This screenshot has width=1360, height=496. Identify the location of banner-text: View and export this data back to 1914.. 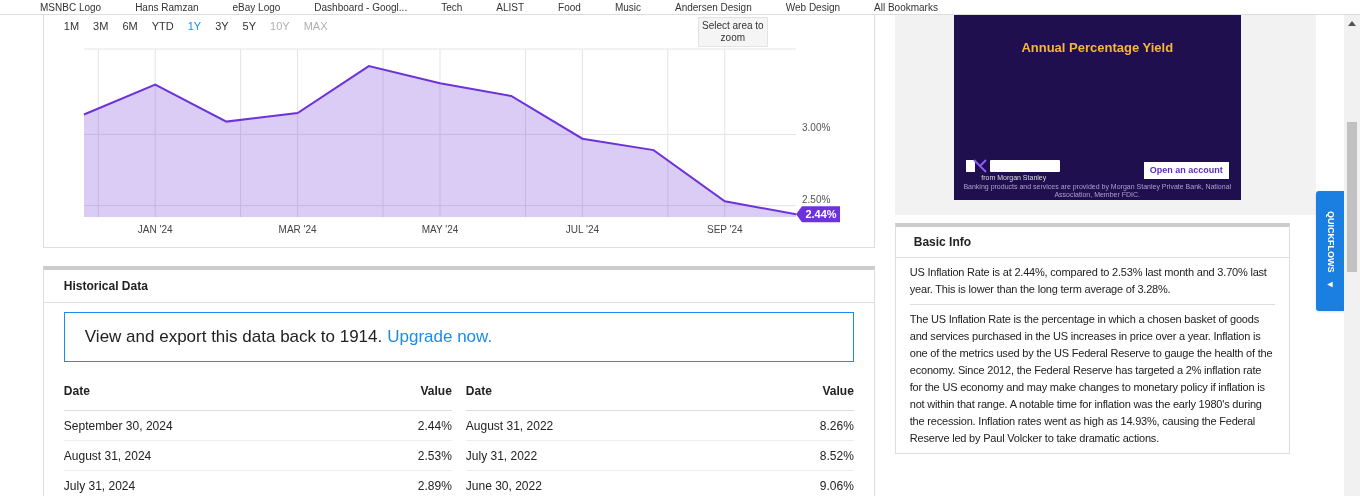
(233, 337).